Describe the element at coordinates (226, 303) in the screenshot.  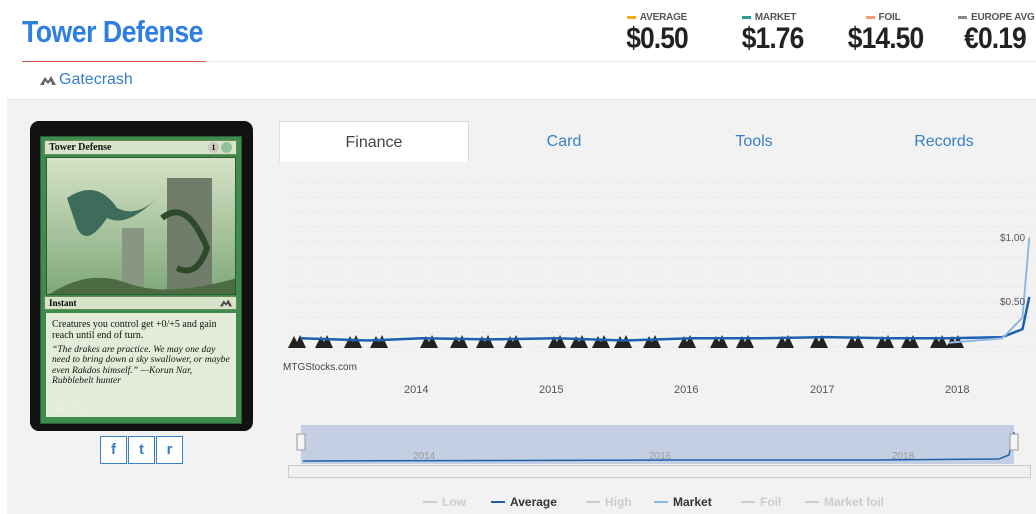
I see `gatecrash-set-symbol-icon` at that location.